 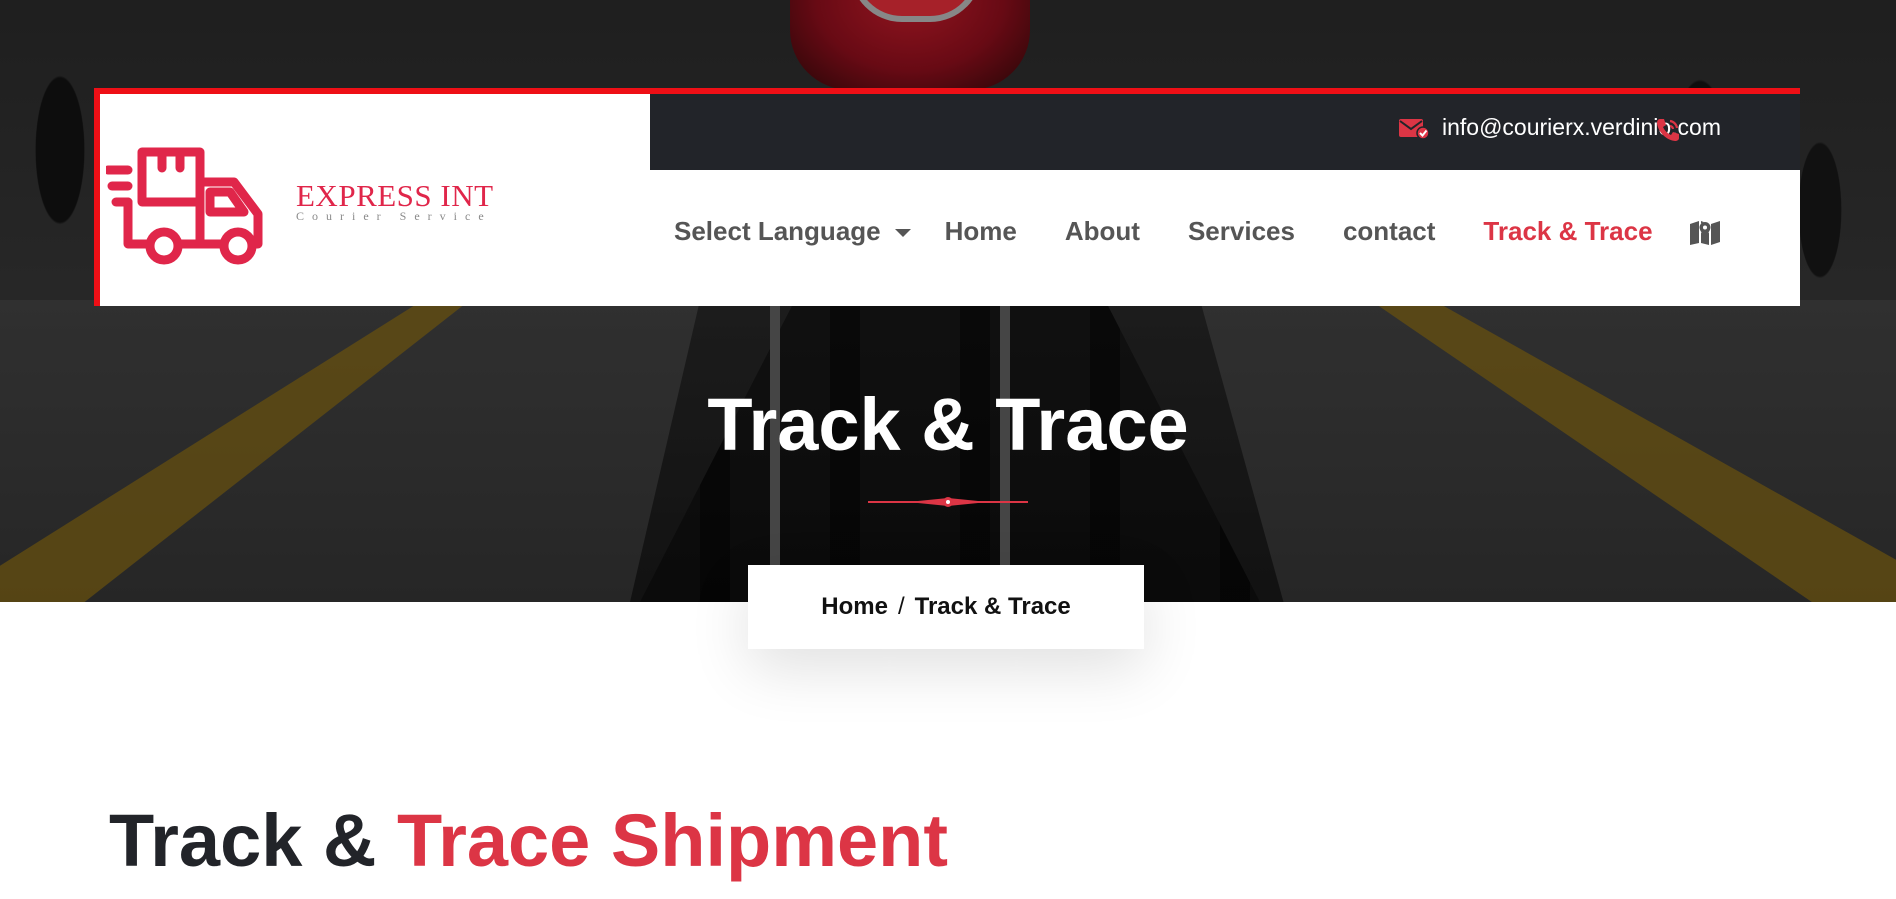 What do you see at coordinates (1225, 132) in the screenshot?
I see `top-contact-bar: info@courierx.verdinio.com` at bounding box center [1225, 132].